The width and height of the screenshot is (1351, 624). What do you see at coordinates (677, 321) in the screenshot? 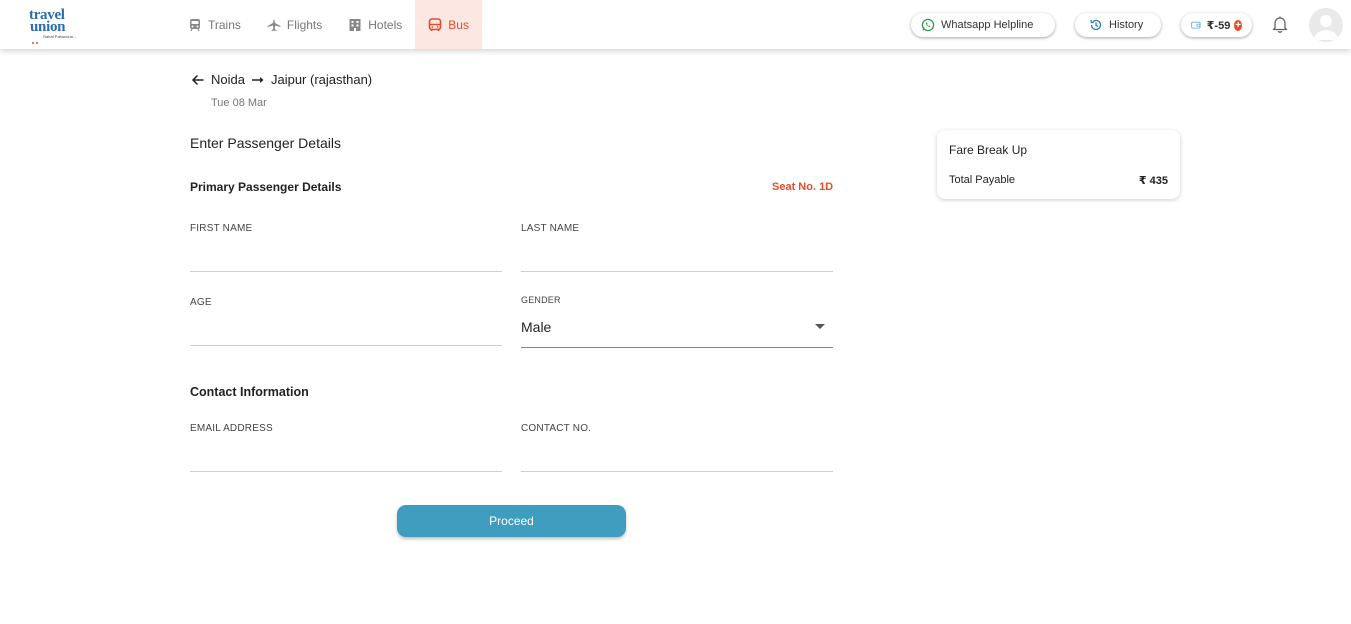
I see `gender-select: GENDER Male` at bounding box center [677, 321].